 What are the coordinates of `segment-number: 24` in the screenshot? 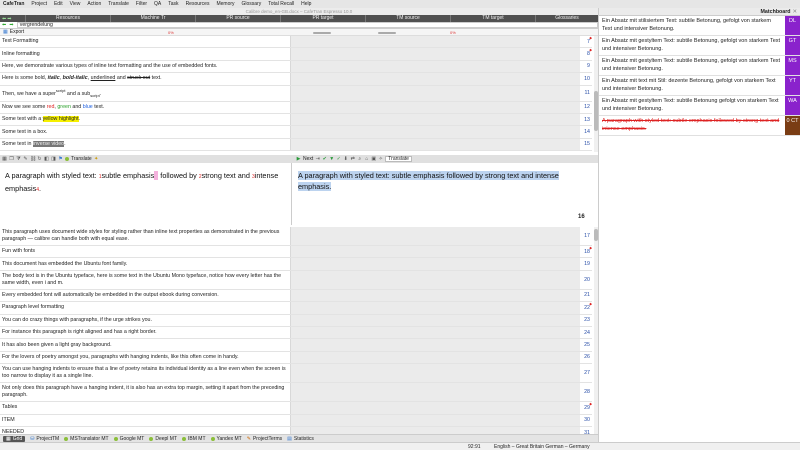 It's located at (586, 332).